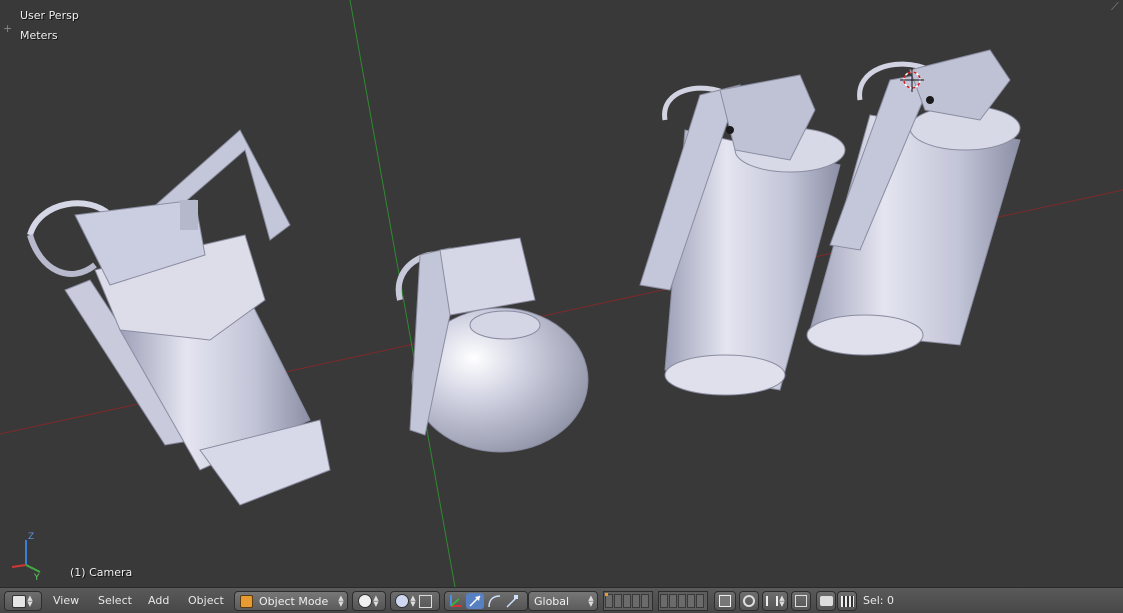 The image size is (1123, 613). I want to click on cube-view-icon, so click(19, 601).